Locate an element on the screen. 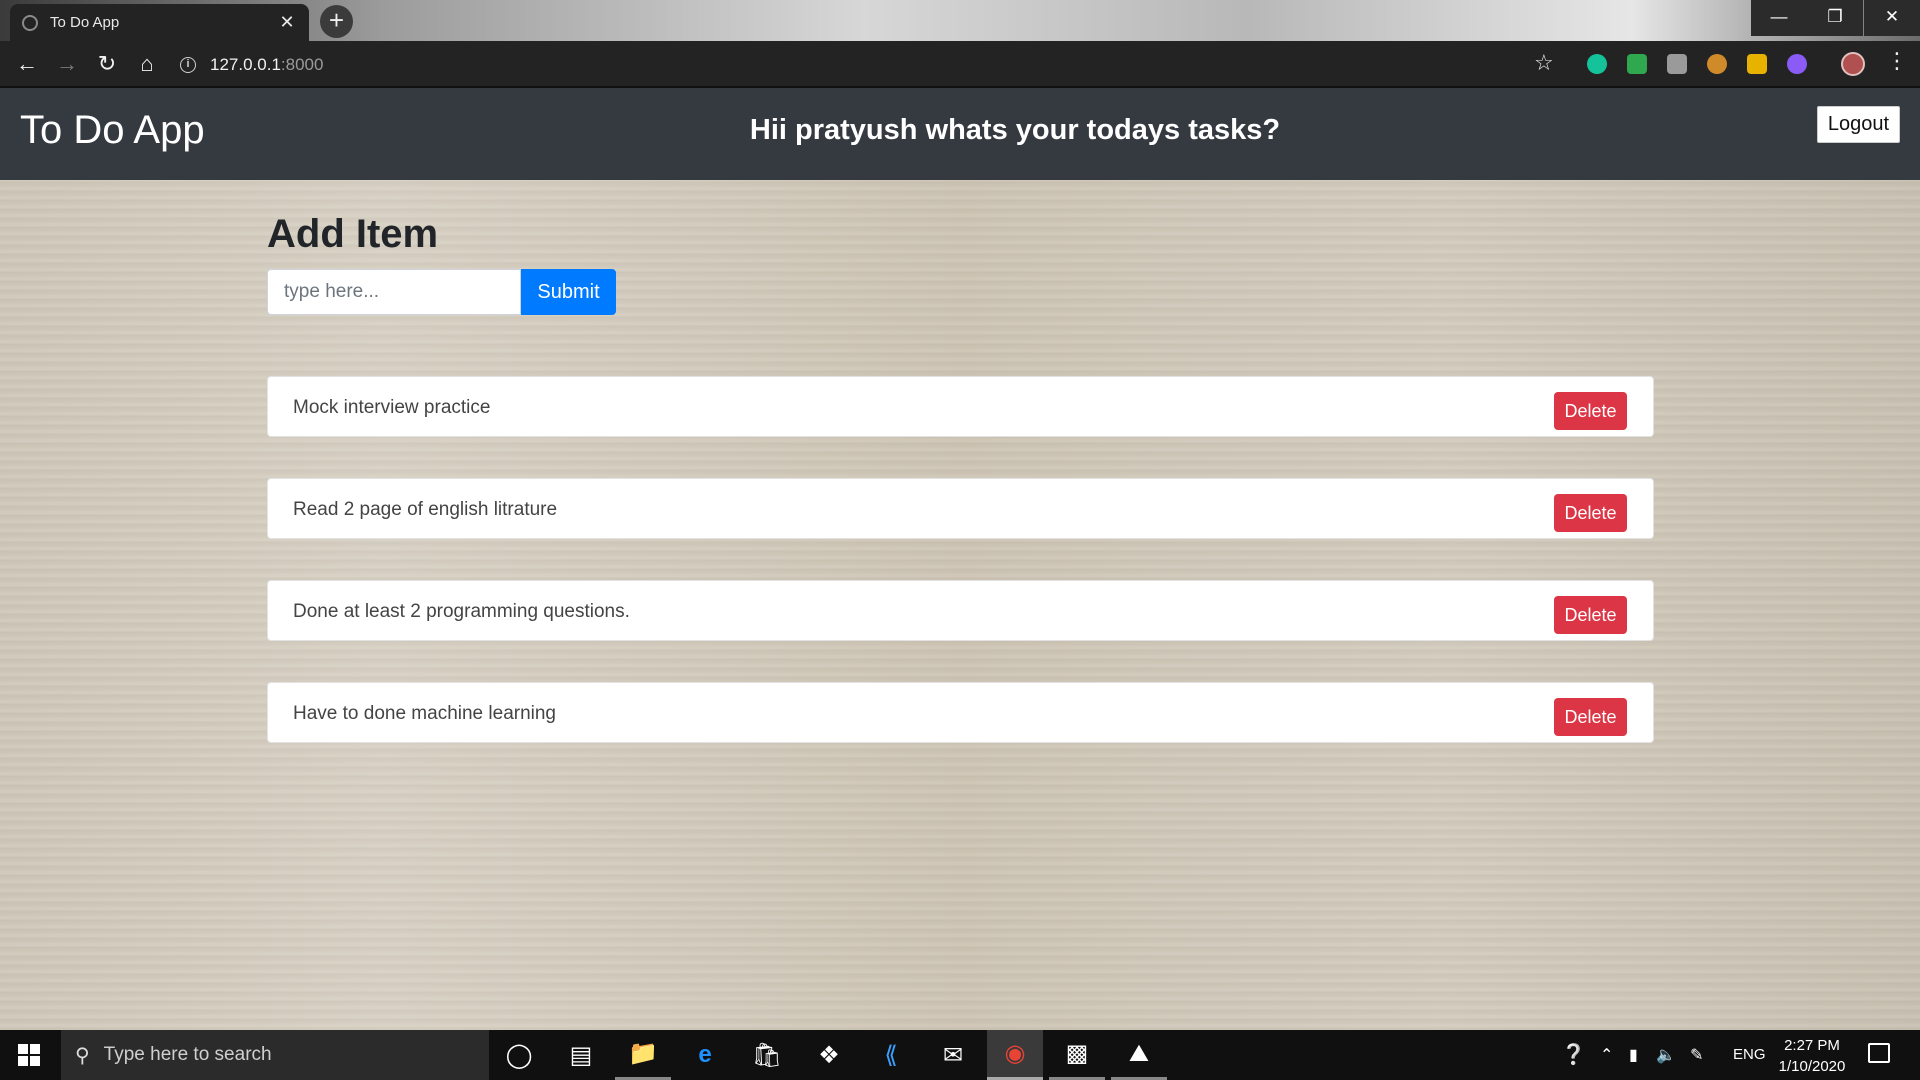 Image resolution: width=1920 pixels, height=1080 pixels. submit-button: Submit is located at coordinates (568, 292).